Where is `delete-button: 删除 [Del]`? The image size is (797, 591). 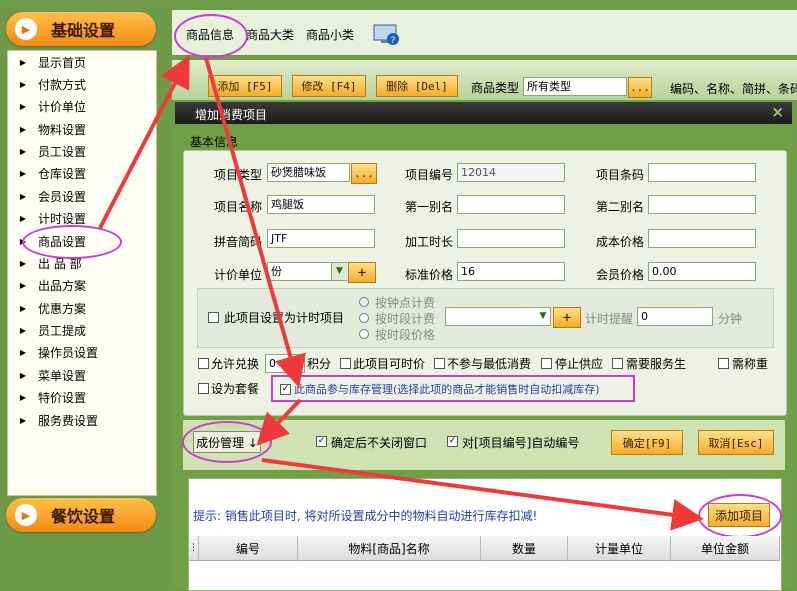
delete-button: 删除 [Del] is located at coordinates (417, 86).